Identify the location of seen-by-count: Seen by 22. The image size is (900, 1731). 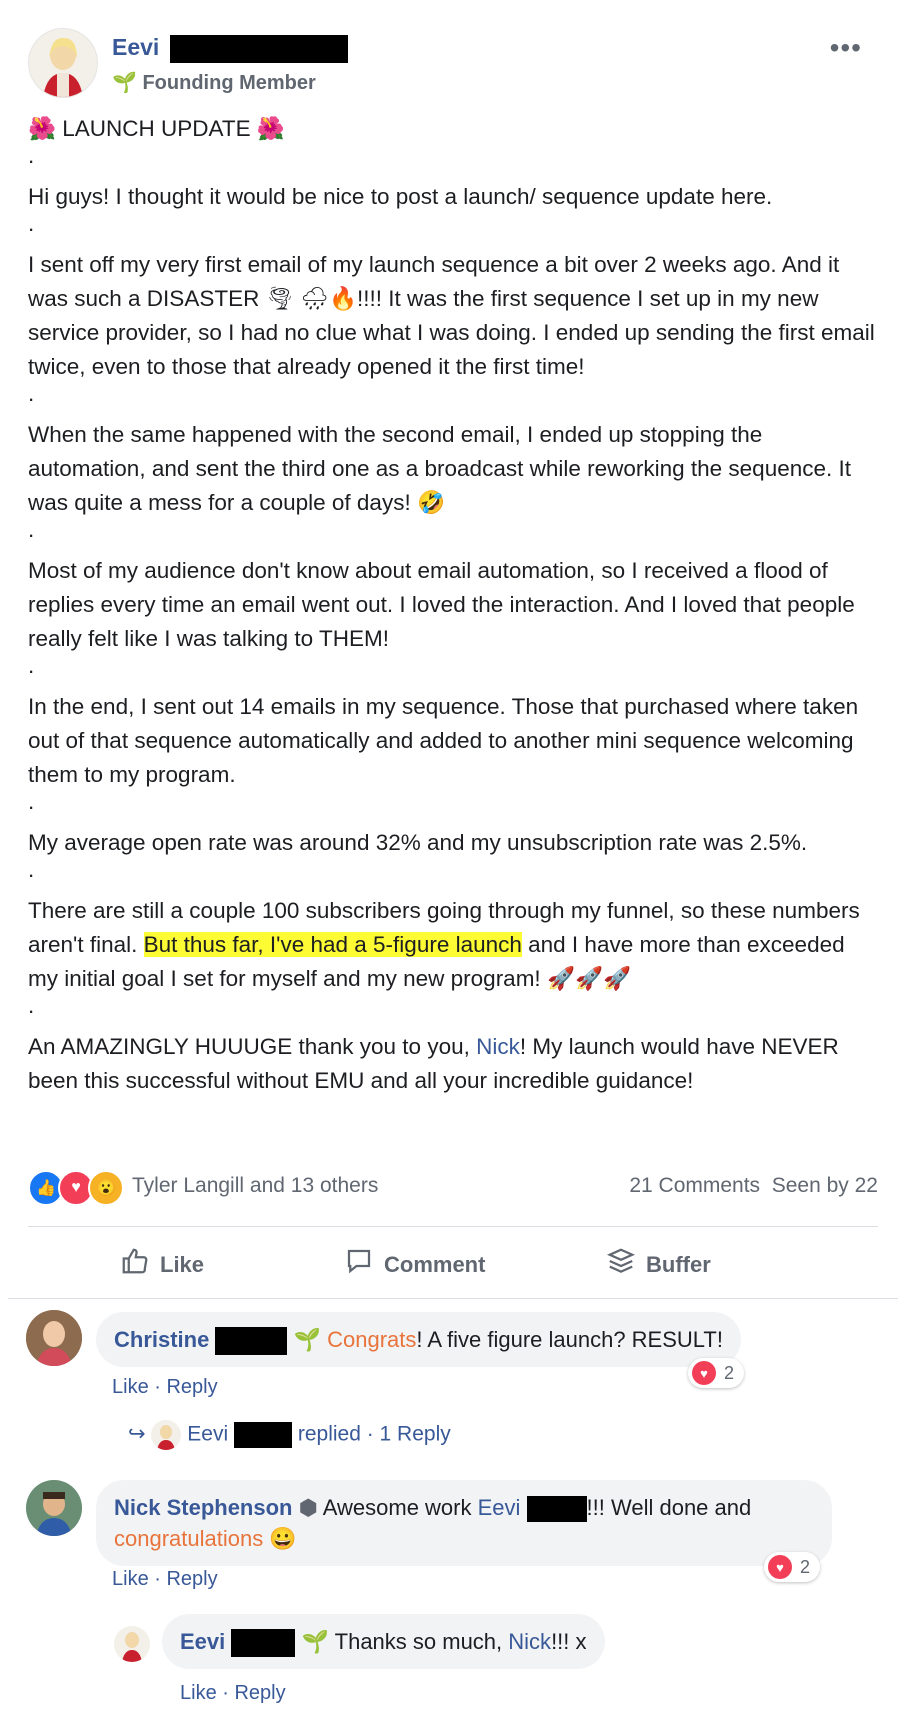
(825, 1185).